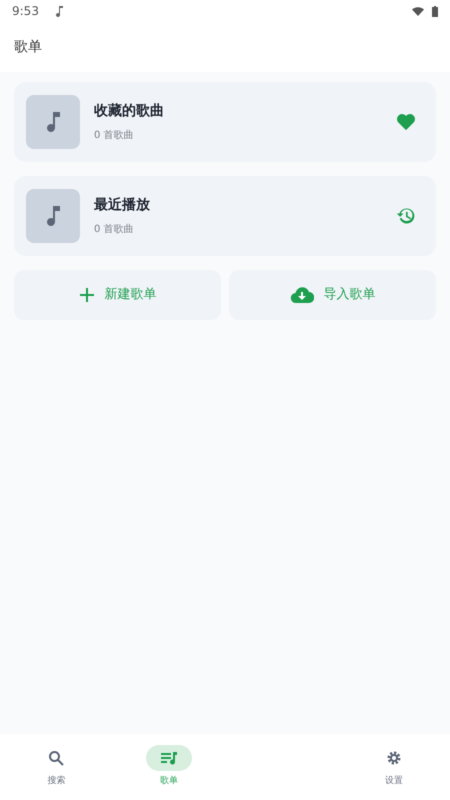 The image size is (450, 800). Describe the element at coordinates (418, 11) in the screenshot. I see `wifi-icon` at that location.